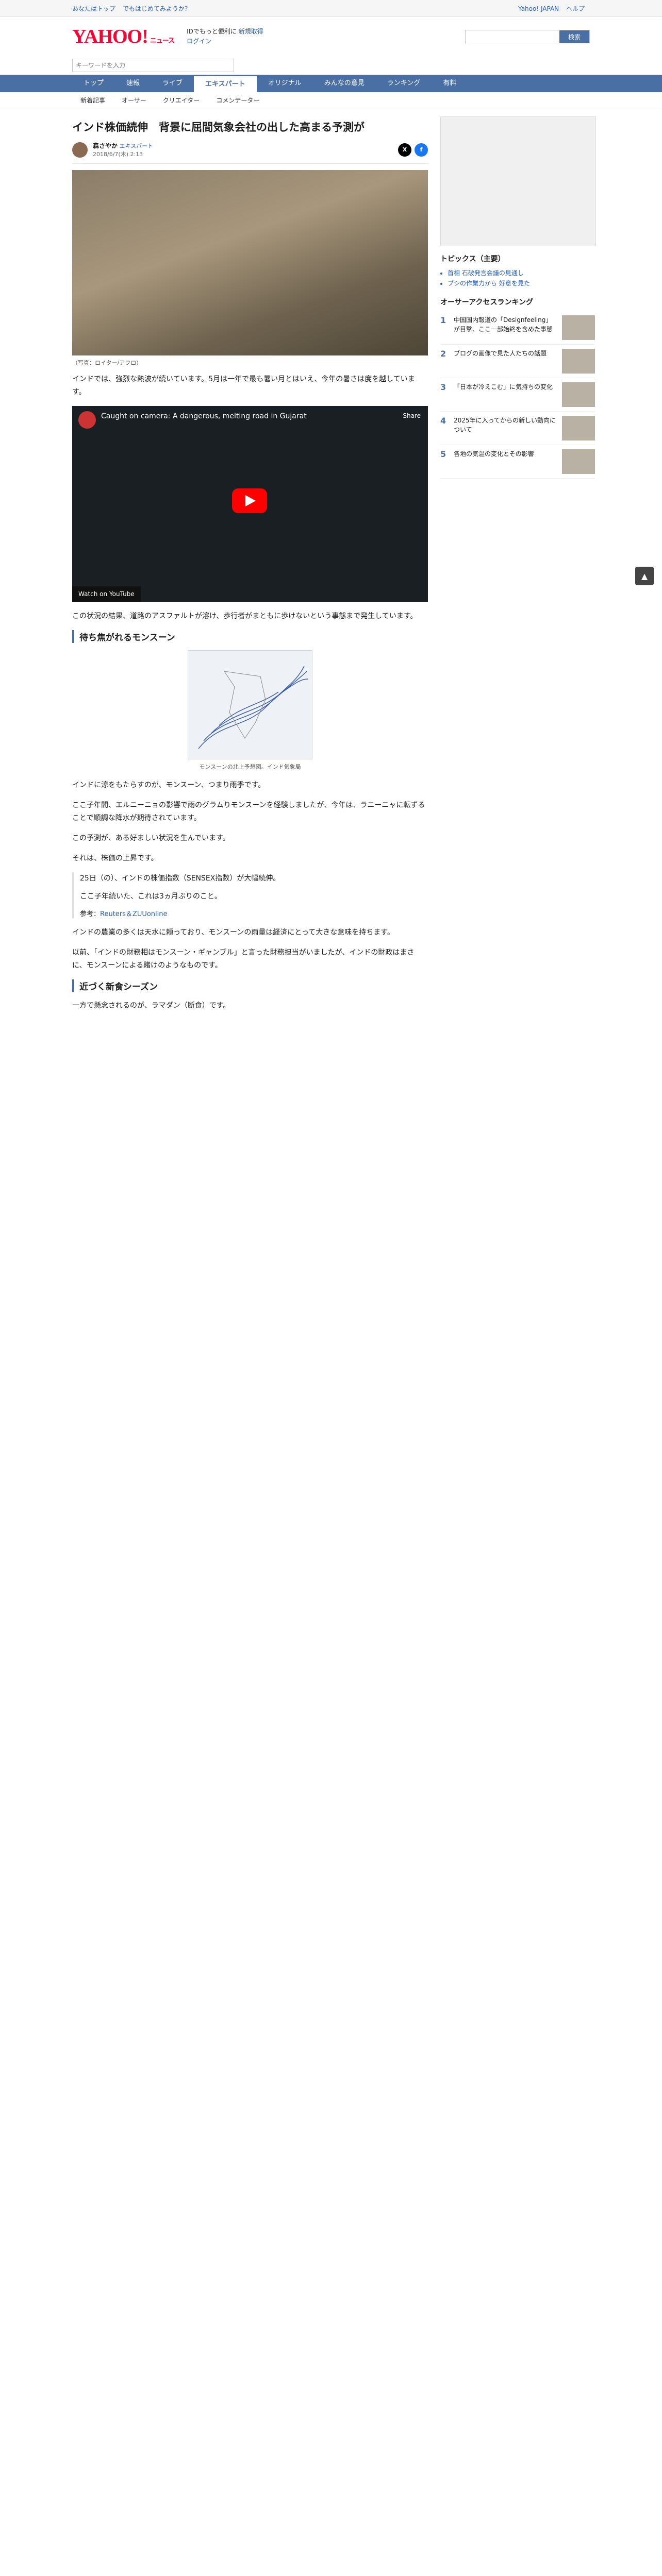 This screenshot has height=2576, width=662. I want to click on watch-on-youtube-button: Watch on YouTube, so click(107, 594).